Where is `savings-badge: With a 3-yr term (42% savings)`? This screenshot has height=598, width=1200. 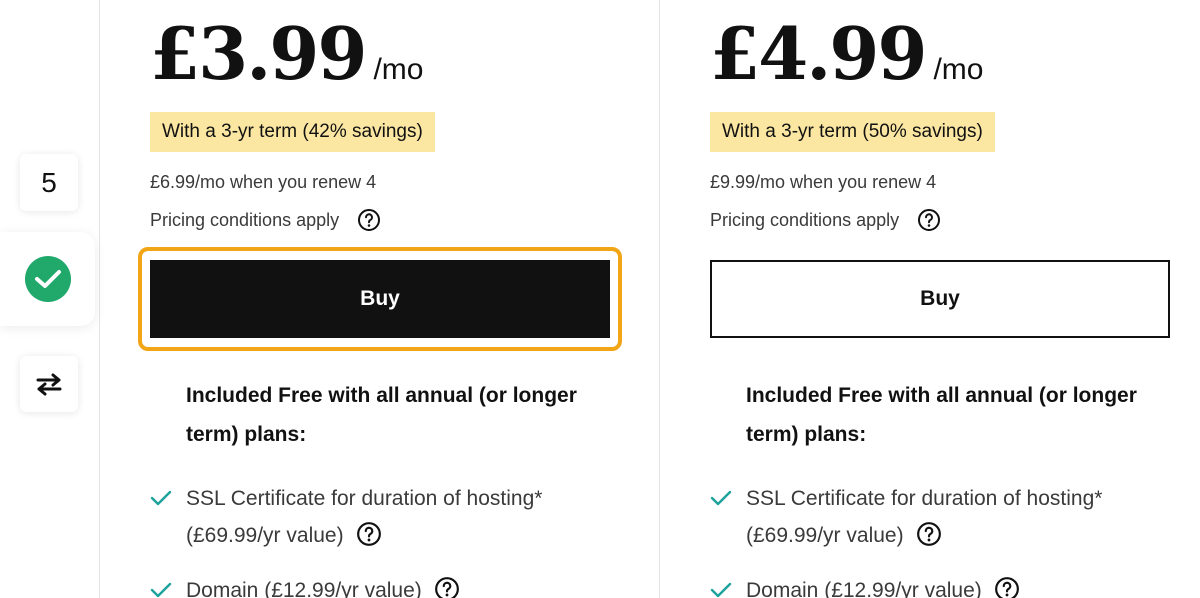 savings-badge: With a 3-yr term (42% savings) is located at coordinates (292, 132).